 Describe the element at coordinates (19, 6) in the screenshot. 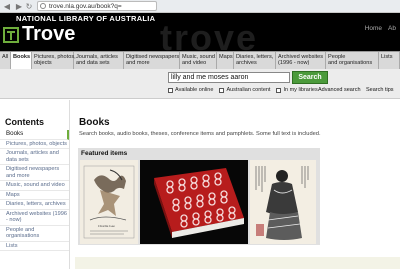

I see `forward-icon: ▶` at that location.